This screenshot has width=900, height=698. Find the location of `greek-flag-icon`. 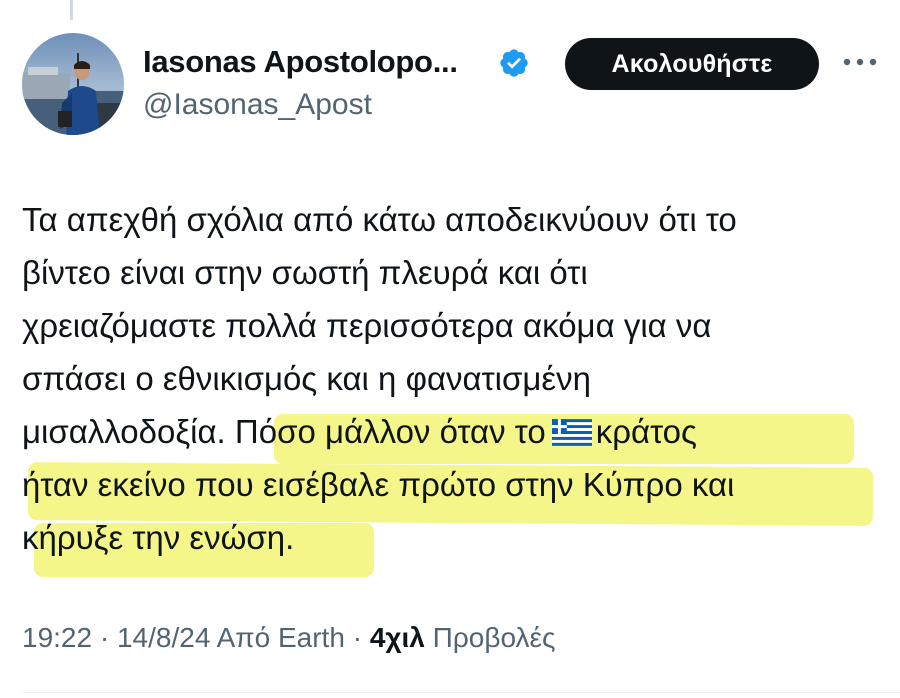

greek-flag-icon is located at coordinates (571, 432).